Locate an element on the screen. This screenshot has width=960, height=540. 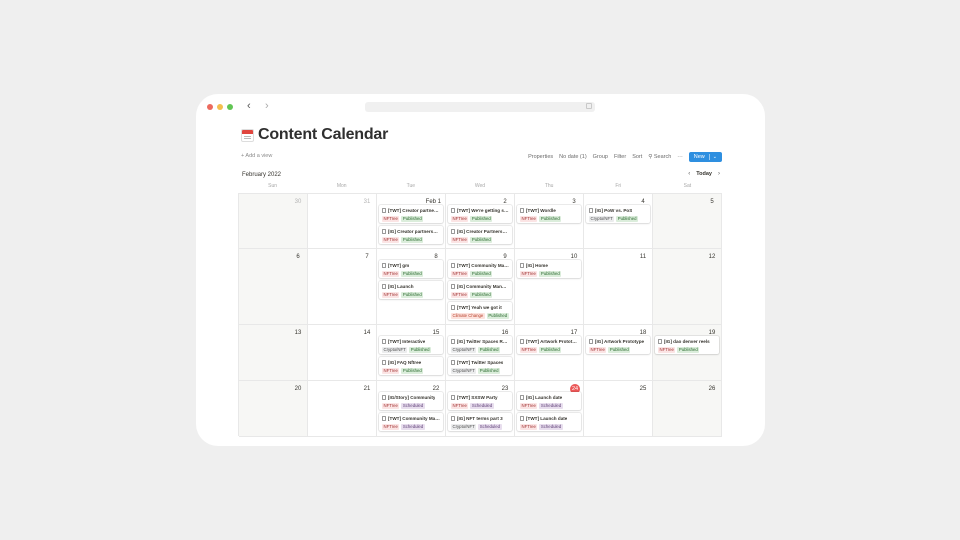
calendar-card: [TWT] Wordle NFTree Published is located at coordinates (549, 214).